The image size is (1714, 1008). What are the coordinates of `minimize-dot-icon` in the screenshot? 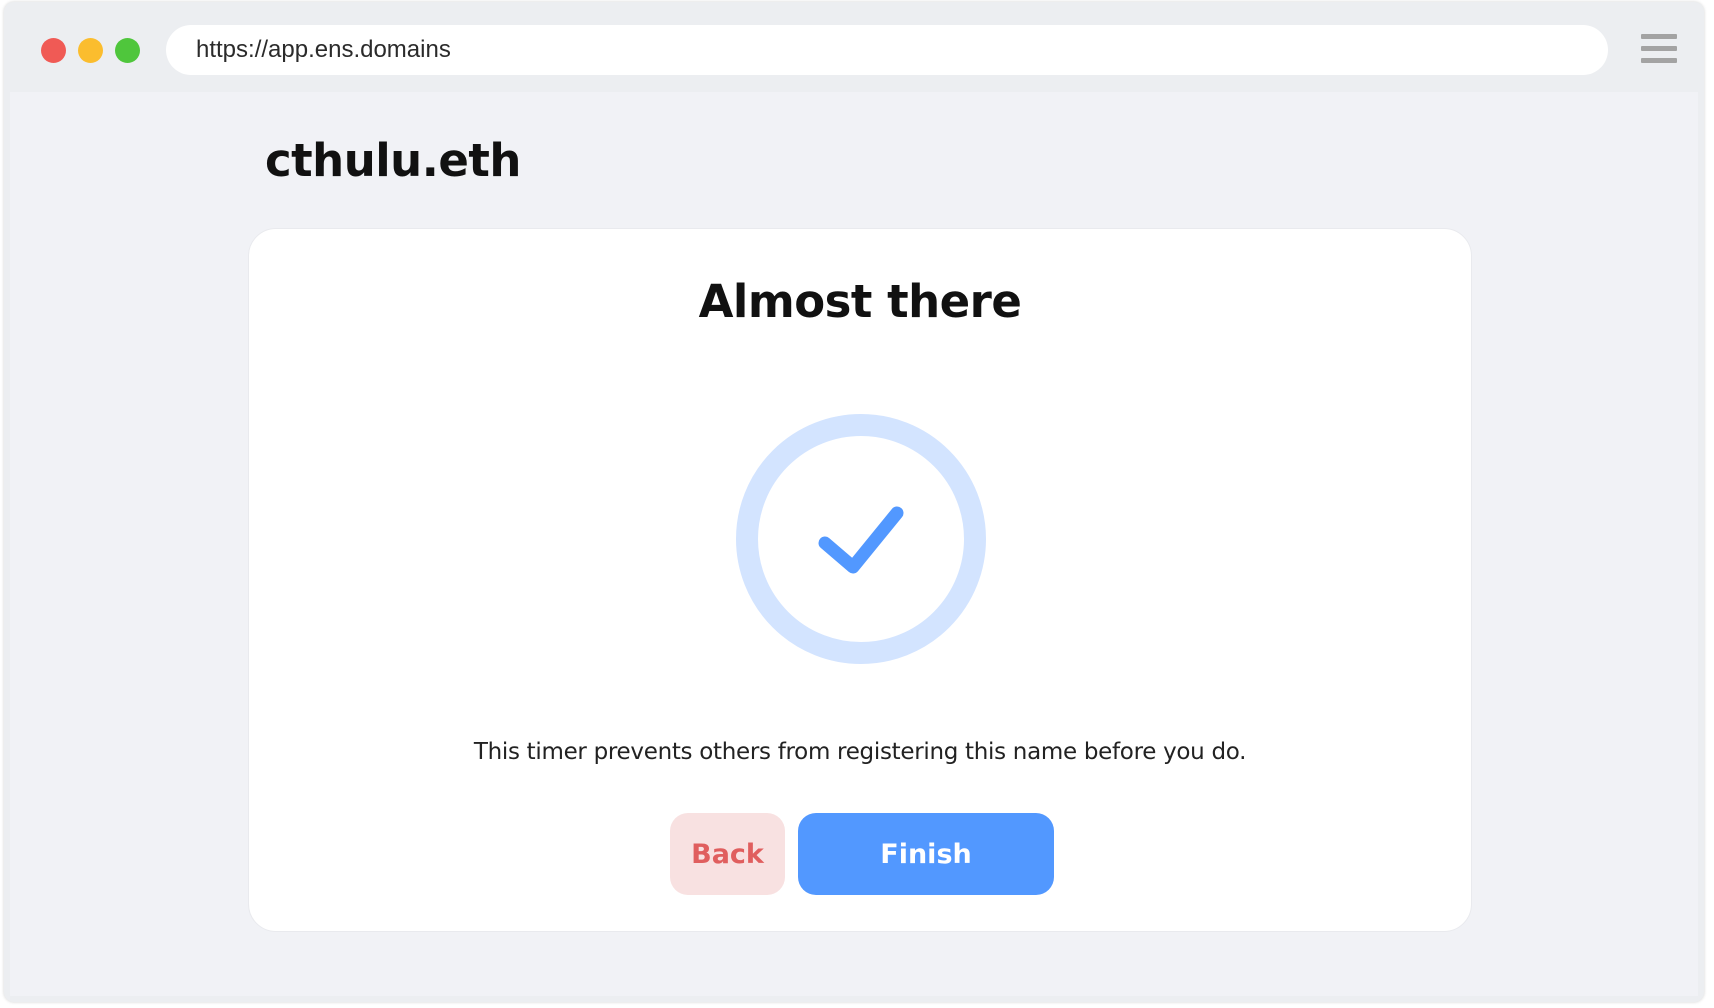 It's located at (90, 50).